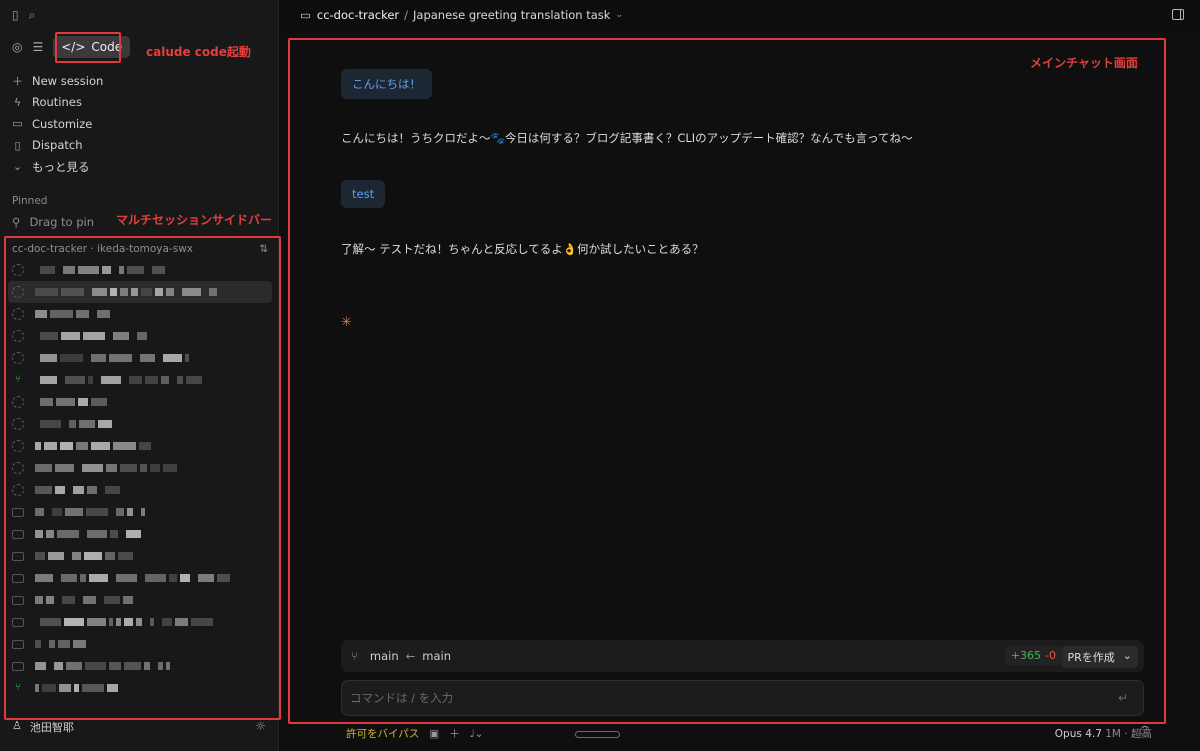 The height and width of the screenshot is (751, 1200). What do you see at coordinates (15, 15) in the screenshot?
I see `sidebar-toggle-icon: ▯` at bounding box center [15, 15].